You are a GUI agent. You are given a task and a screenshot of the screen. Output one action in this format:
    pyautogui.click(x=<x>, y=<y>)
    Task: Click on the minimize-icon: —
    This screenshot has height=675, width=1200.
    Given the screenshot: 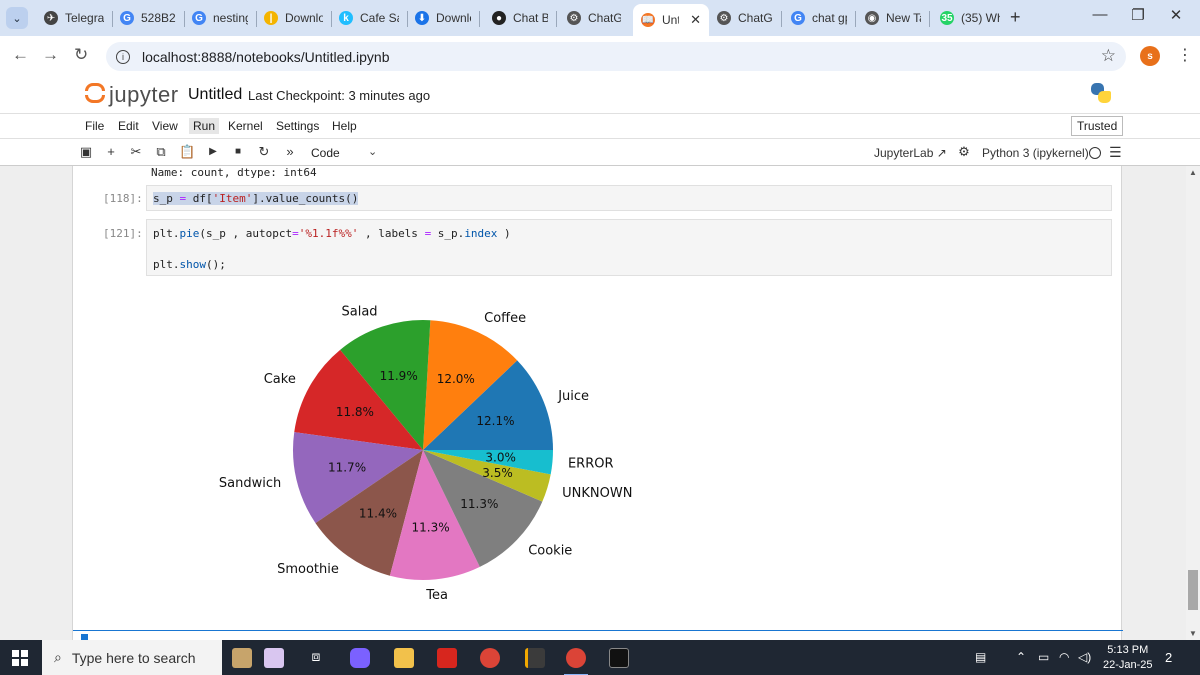 What is the action you would take?
    pyautogui.click(x=1100, y=14)
    